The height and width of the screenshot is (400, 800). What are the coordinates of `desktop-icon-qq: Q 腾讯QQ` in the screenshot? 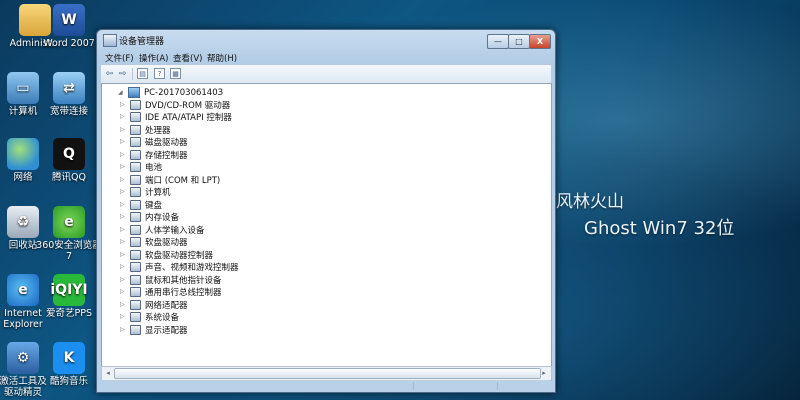 It's located at (69, 160).